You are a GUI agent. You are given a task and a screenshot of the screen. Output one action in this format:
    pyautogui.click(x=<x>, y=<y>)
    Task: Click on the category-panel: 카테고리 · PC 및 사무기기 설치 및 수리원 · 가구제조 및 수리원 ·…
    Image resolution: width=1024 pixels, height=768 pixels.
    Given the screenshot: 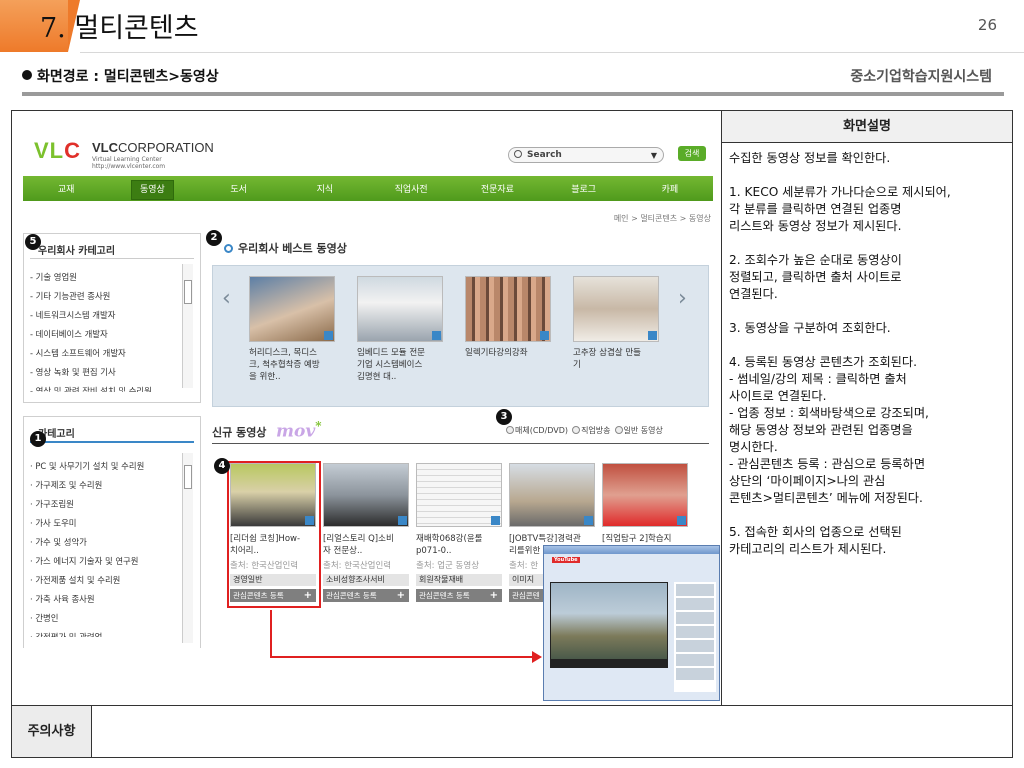 What is the action you would take?
    pyautogui.click(x=112, y=532)
    